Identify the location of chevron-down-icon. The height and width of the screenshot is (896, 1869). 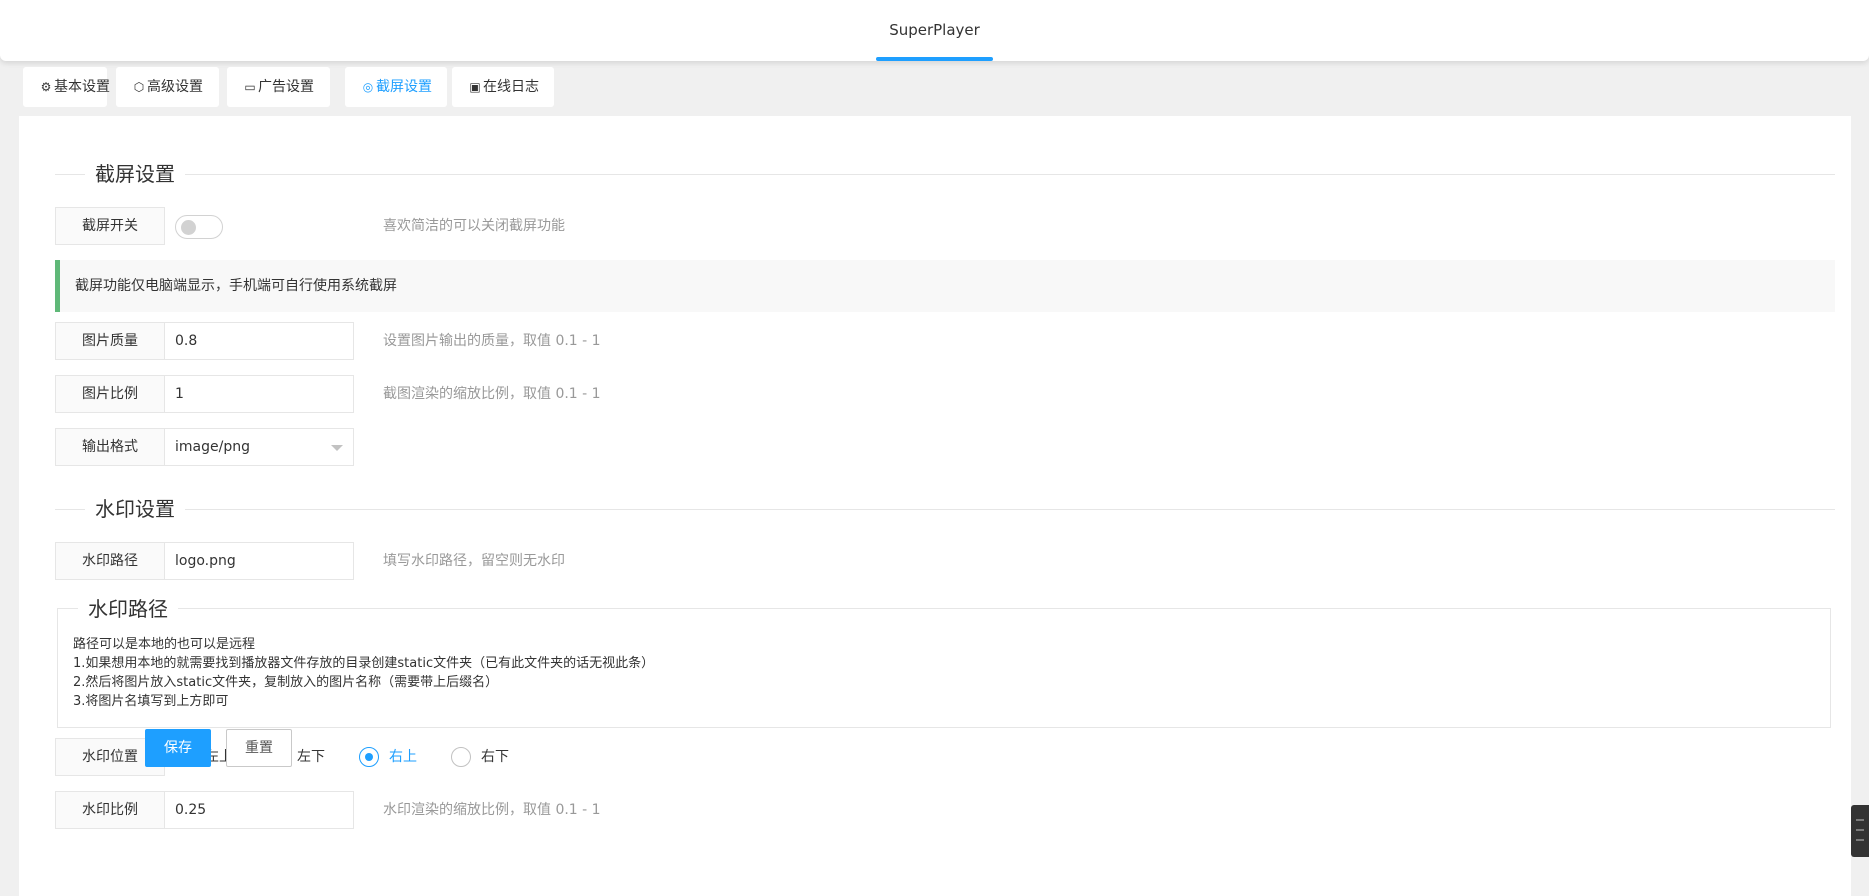
(337, 448).